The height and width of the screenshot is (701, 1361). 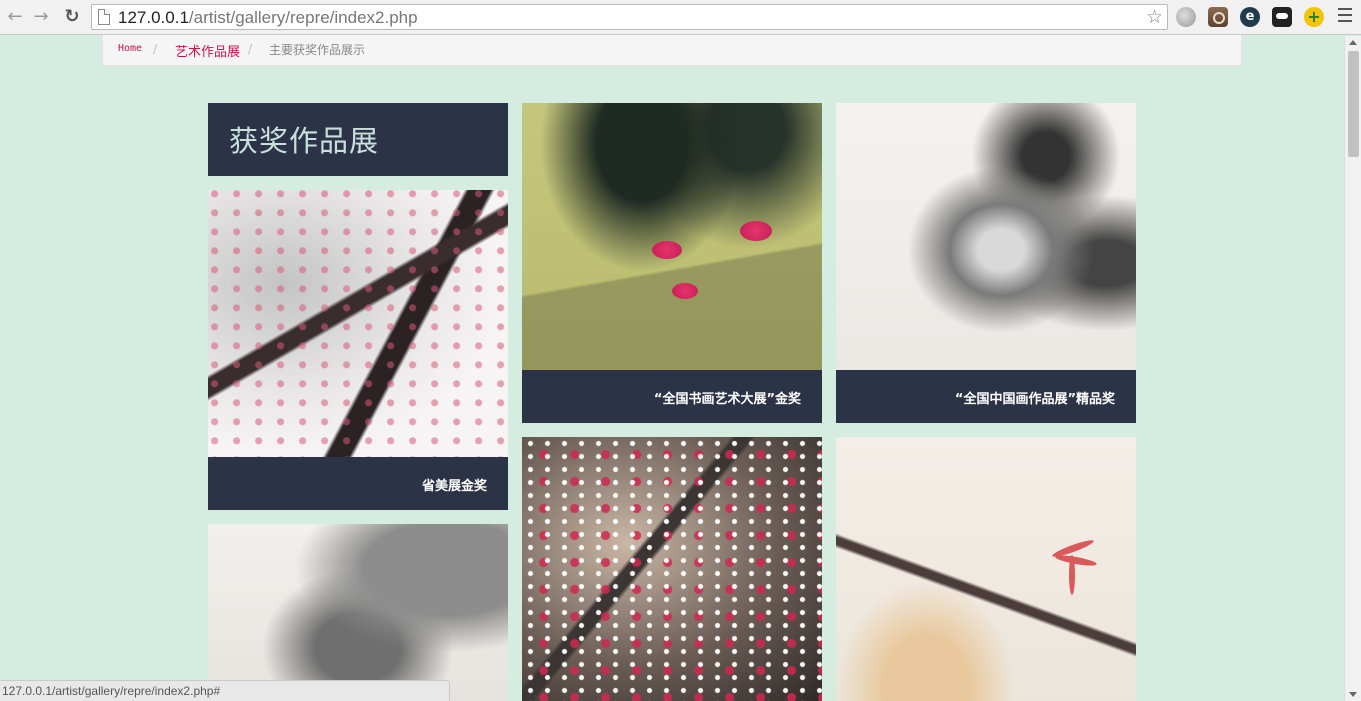 I want to click on bookmark-star-icon: ☆, so click(x=1154, y=17).